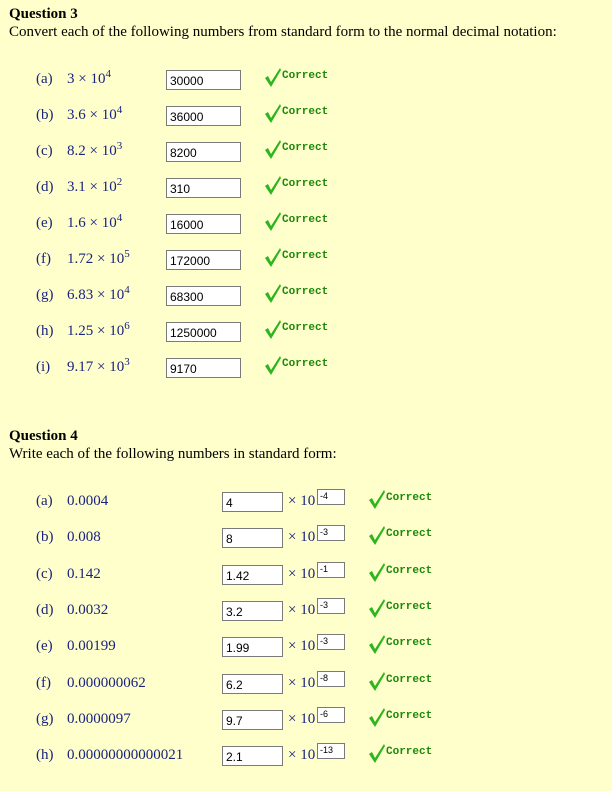 The image size is (612, 791). What do you see at coordinates (252, 538) in the screenshot?
I see `mantissa-input: 8` at bounding box center [252, 538].